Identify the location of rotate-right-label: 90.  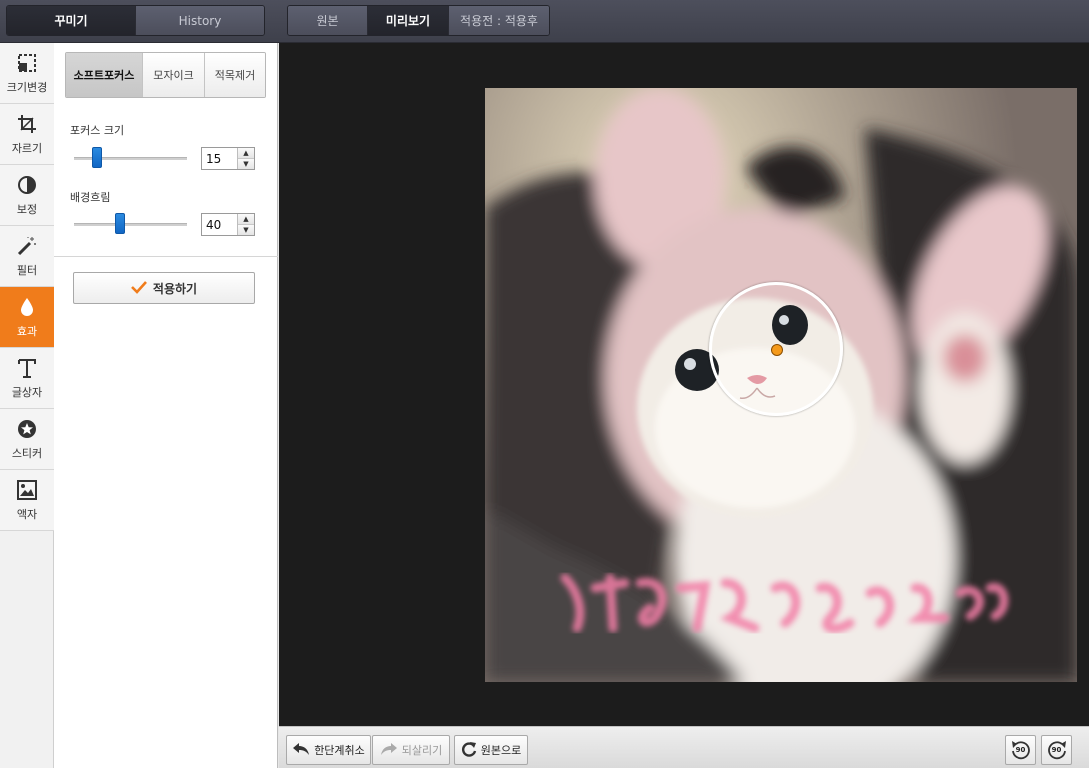
(1056, 750).